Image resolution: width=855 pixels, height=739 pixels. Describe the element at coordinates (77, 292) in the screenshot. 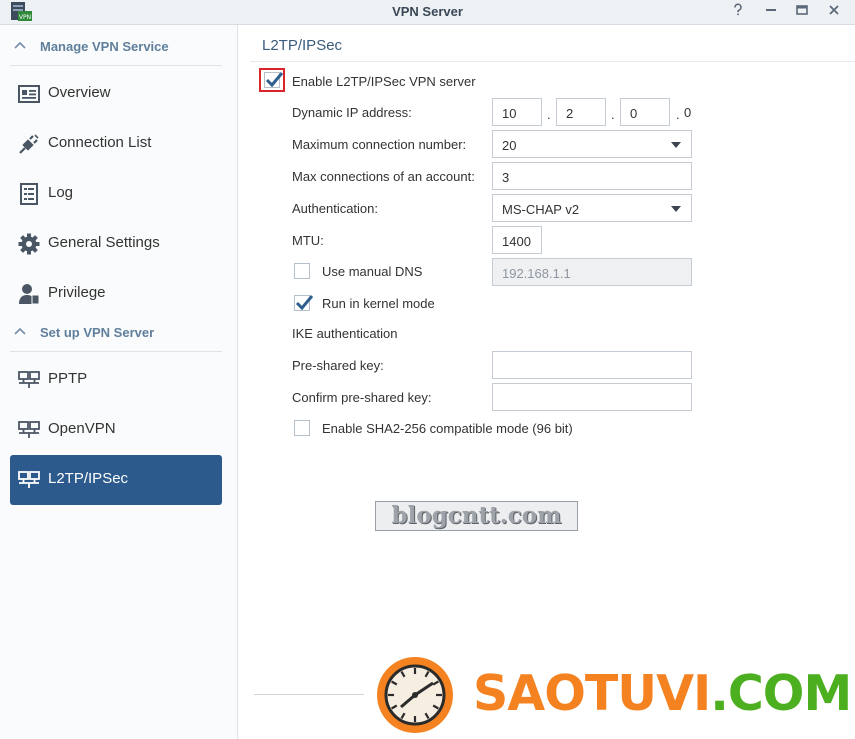

I see `sidebar-item-label: Privilege` at that location.